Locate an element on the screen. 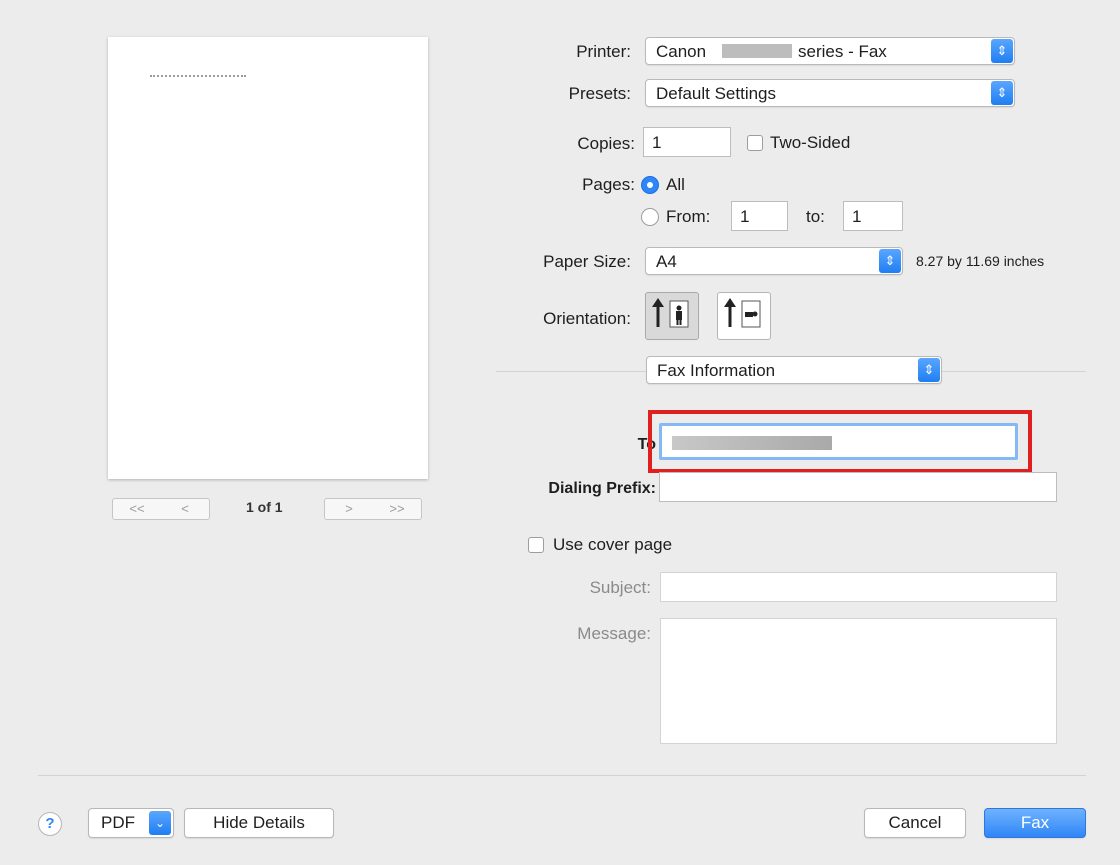 Image resolution: width=1120 pixels, height=865 pixels. pdf-menu-button: PDF ⌄ is located at coordinates (131, 823).